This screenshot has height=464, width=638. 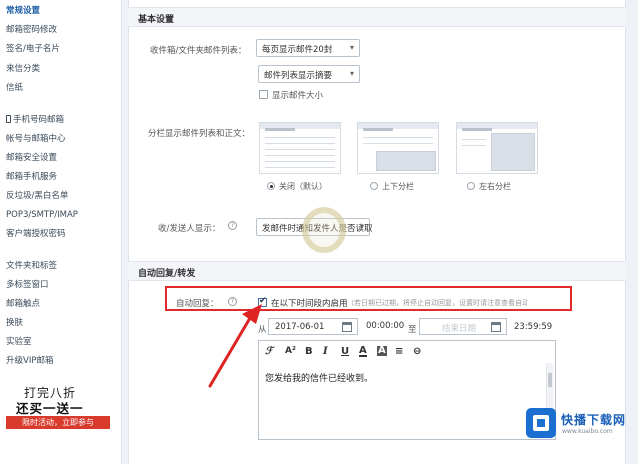 I want to click on sidebar-item-security: 邮箱安全设置, so click(x=31, y=158).